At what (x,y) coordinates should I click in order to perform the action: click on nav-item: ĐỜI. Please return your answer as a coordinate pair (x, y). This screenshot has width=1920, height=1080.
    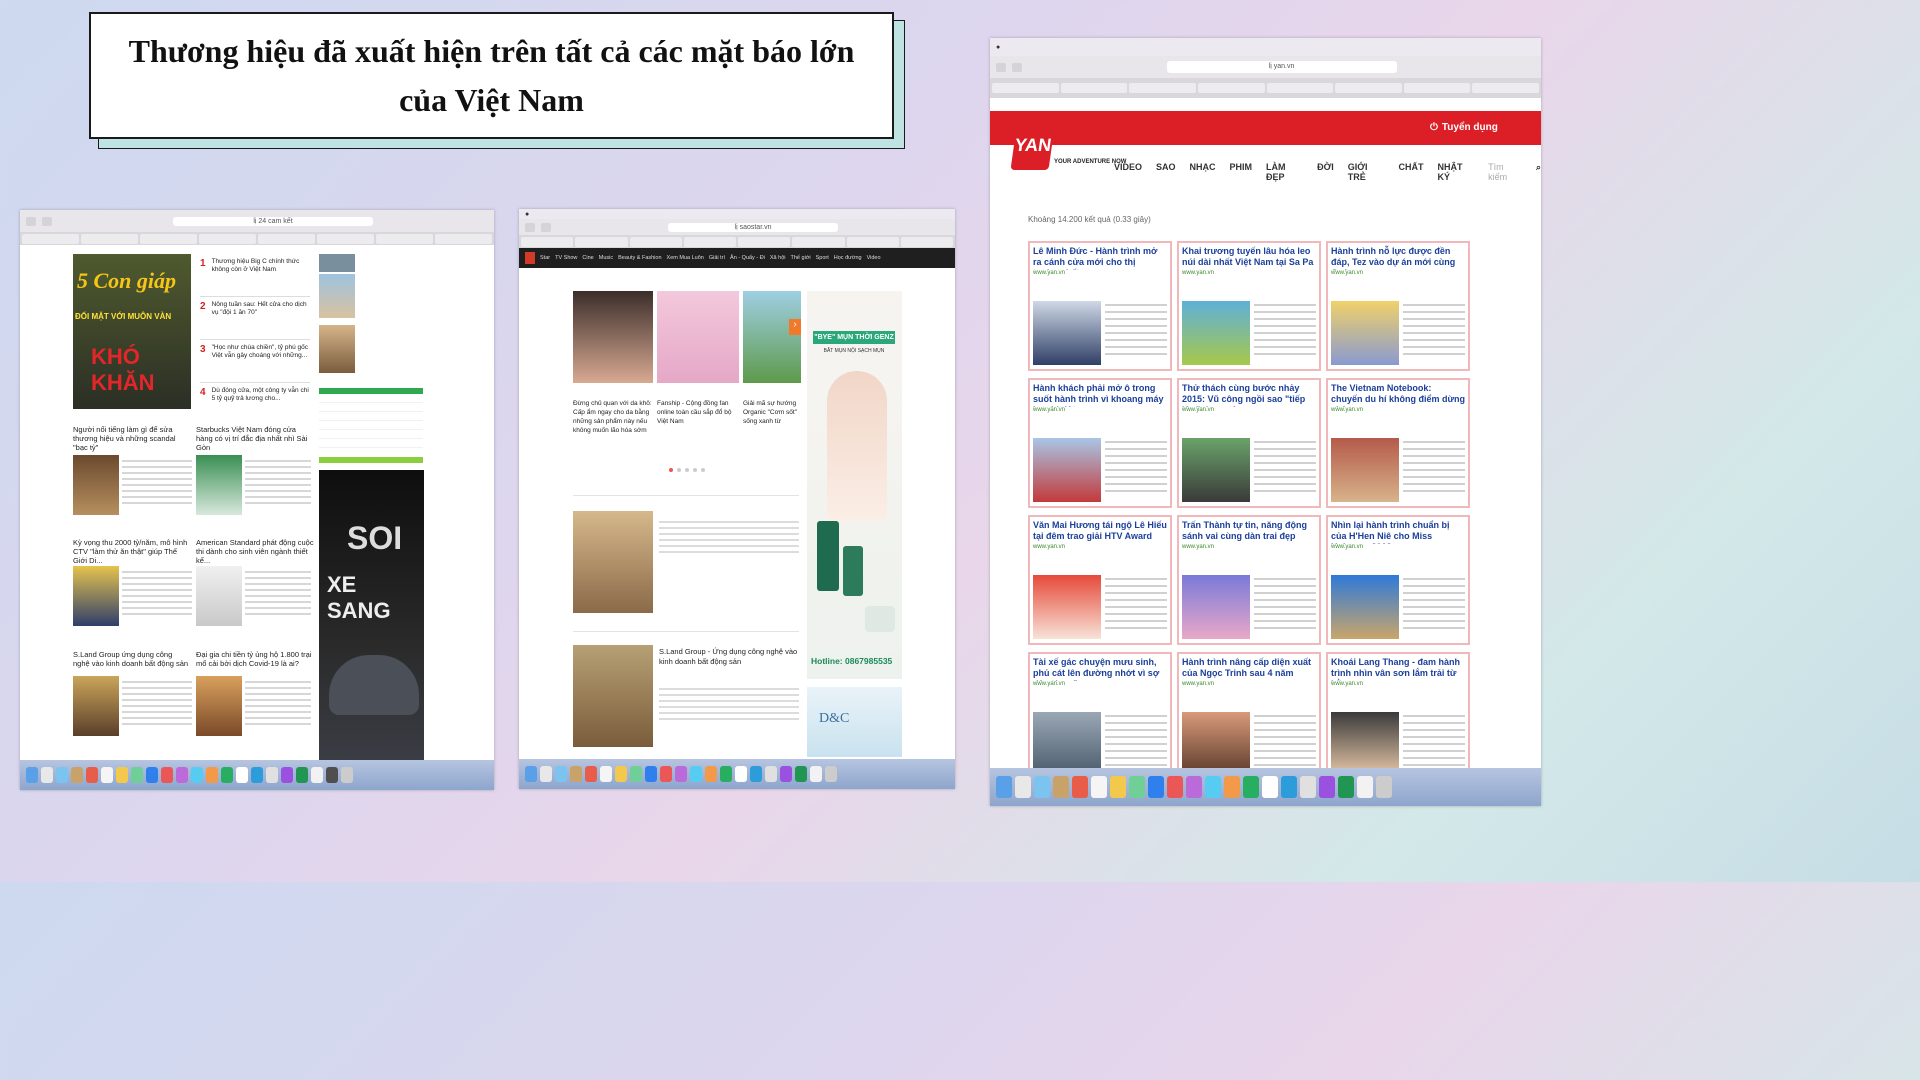
    Looking at the image, I should click on (1325, 172).